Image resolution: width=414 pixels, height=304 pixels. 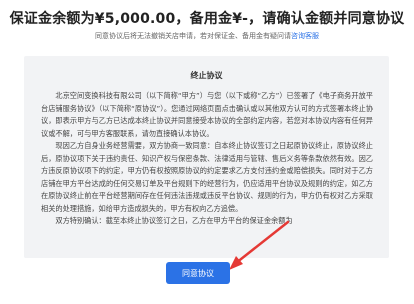 I want to click on agree-button: 同意协议, so click(x=198, y=273).